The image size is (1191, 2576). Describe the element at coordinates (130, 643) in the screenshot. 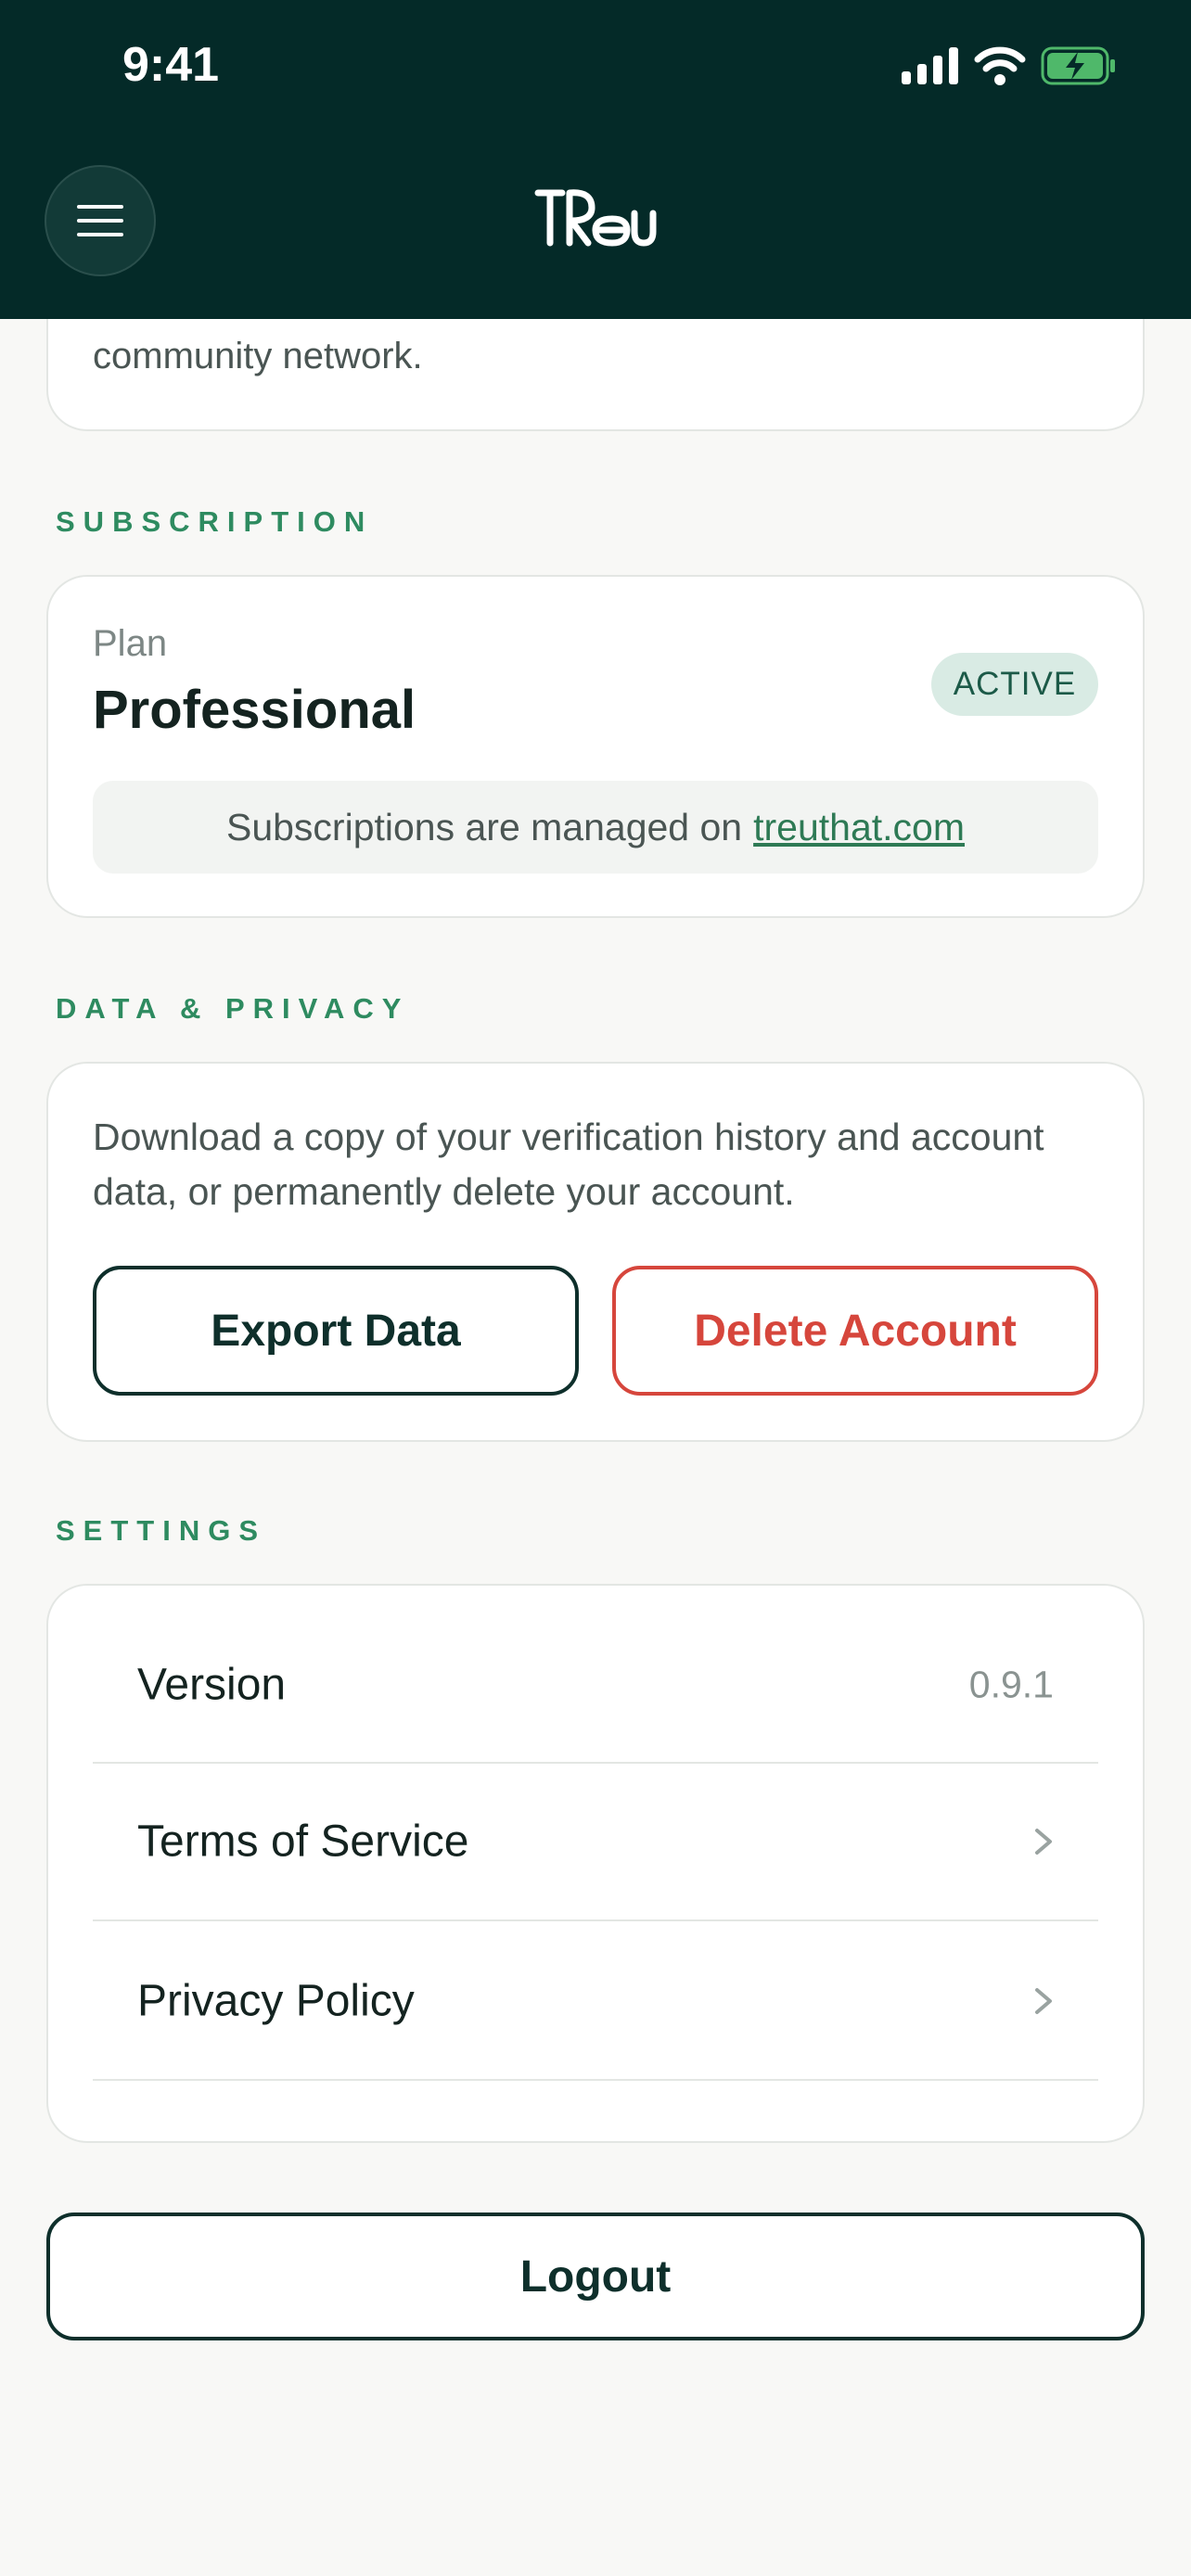

I see `plan-label: Plan` at that location.